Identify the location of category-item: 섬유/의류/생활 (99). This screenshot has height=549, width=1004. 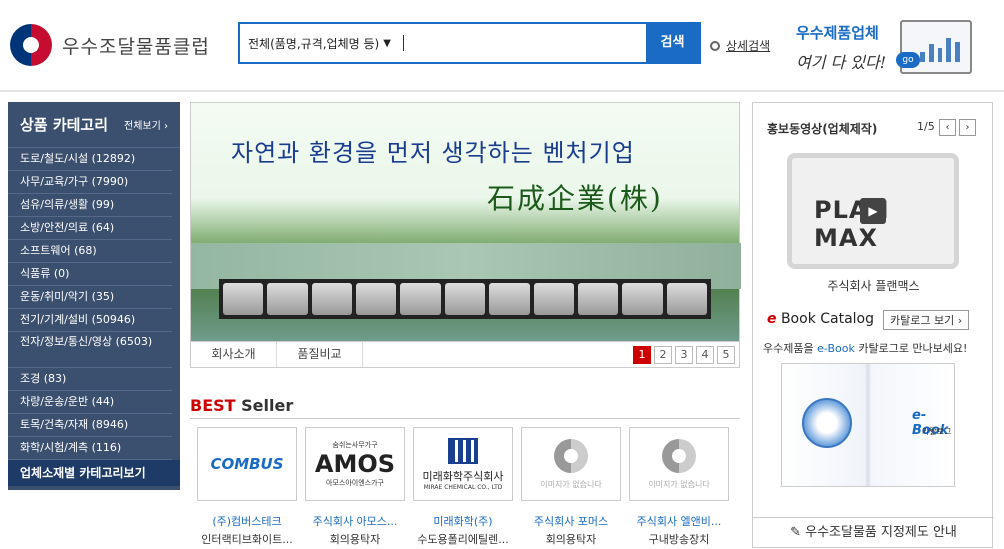
(90, 205).